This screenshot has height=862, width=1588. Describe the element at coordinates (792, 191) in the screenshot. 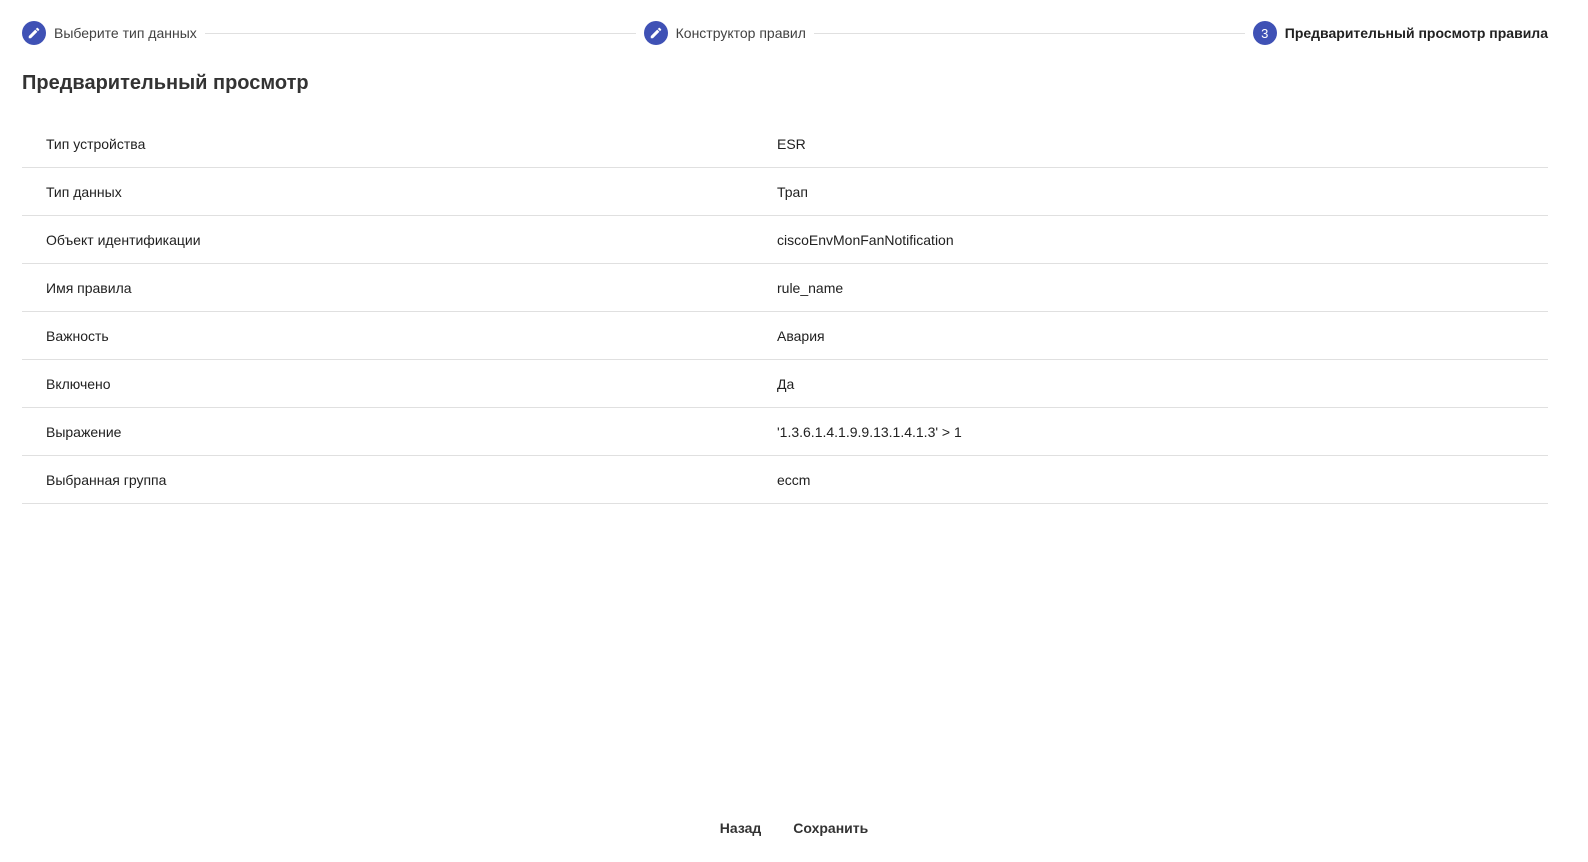

I see `row-value: Трап` at that location.